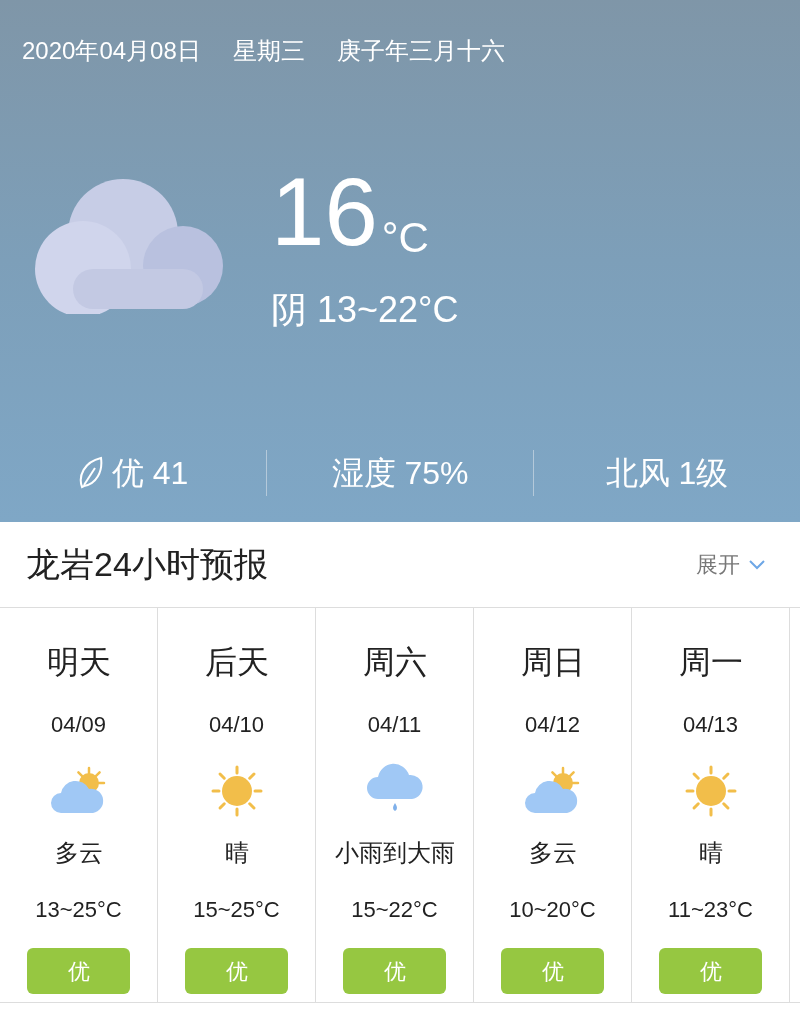 The height and width of the screenshot is (1015, 800). Describe the element at coordinates (394, 853) in the screenshot. I see `condition-text: 小雨到大雨` at that location.